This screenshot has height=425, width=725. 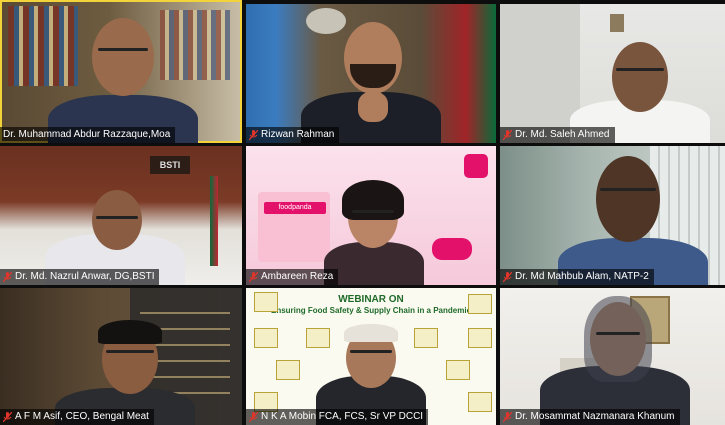 I want to click on video-tile-rizwan: Rizwan Rahman, so click(x=371, y=73).